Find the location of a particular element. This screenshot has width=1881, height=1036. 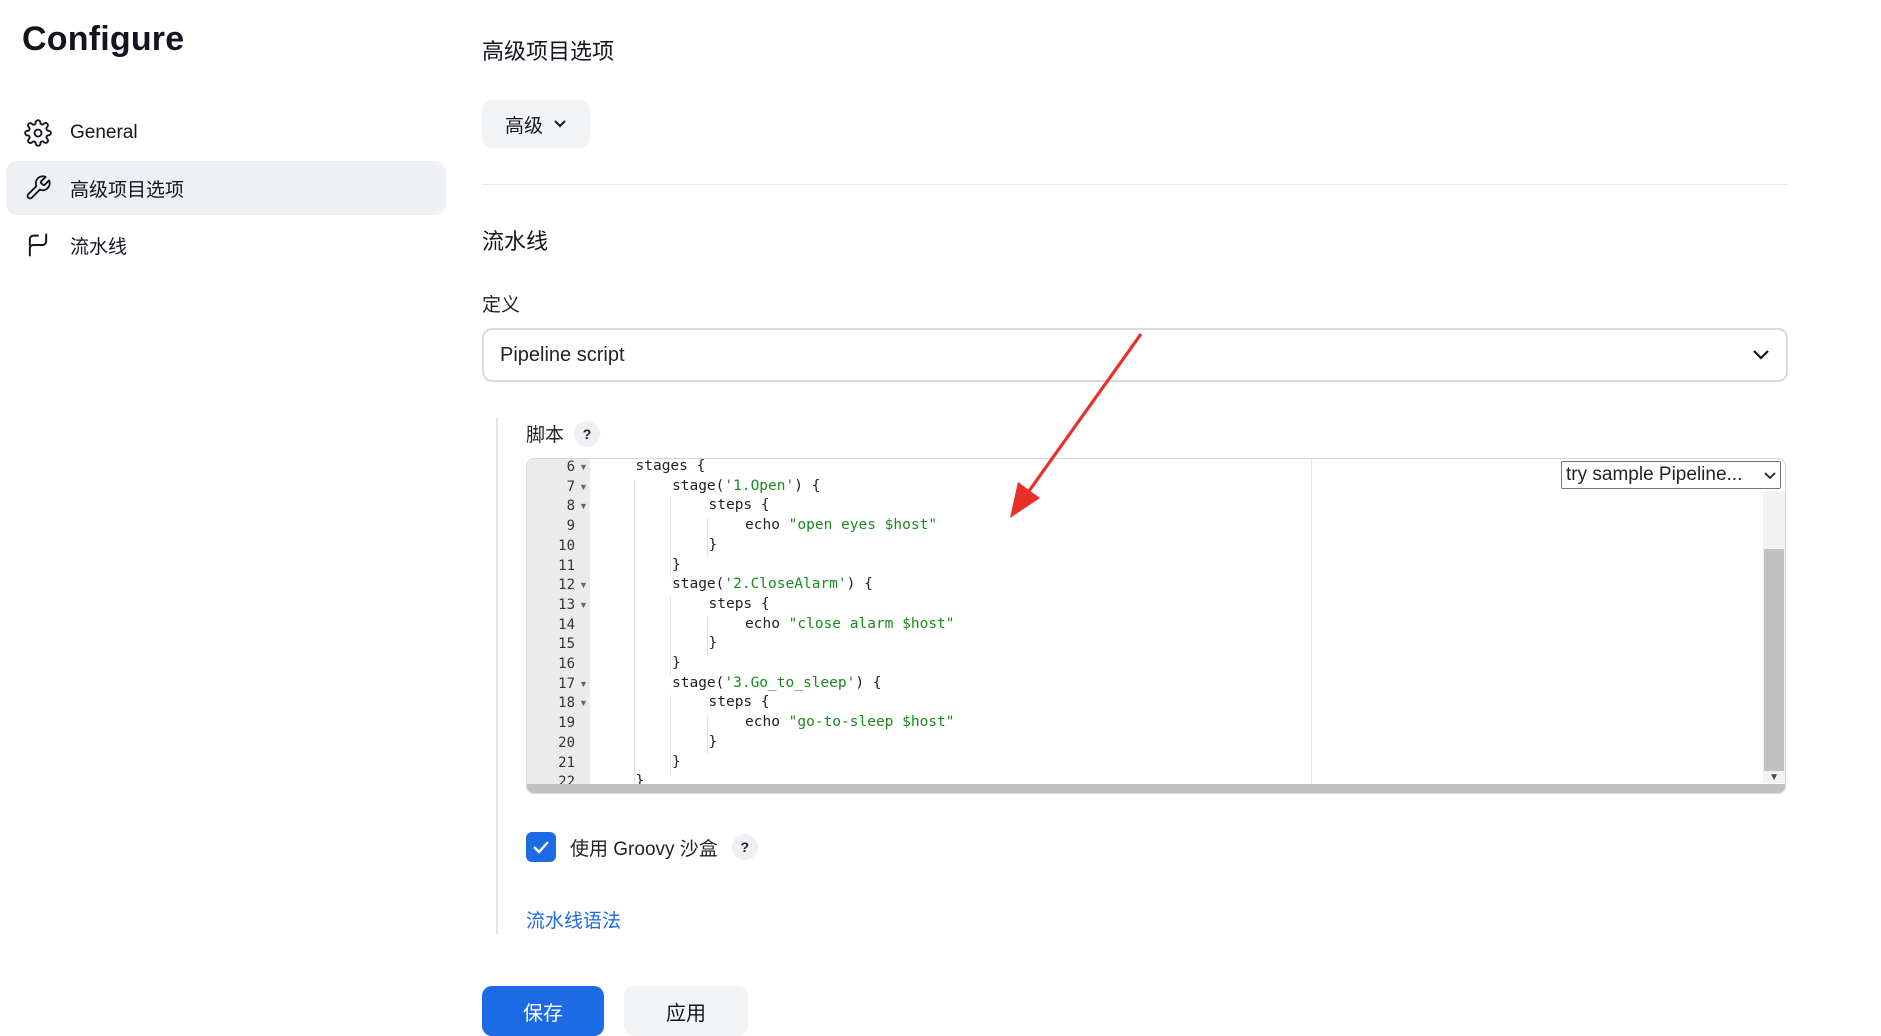

annotation-arrow-icon is located at coordinates (1075, 430).